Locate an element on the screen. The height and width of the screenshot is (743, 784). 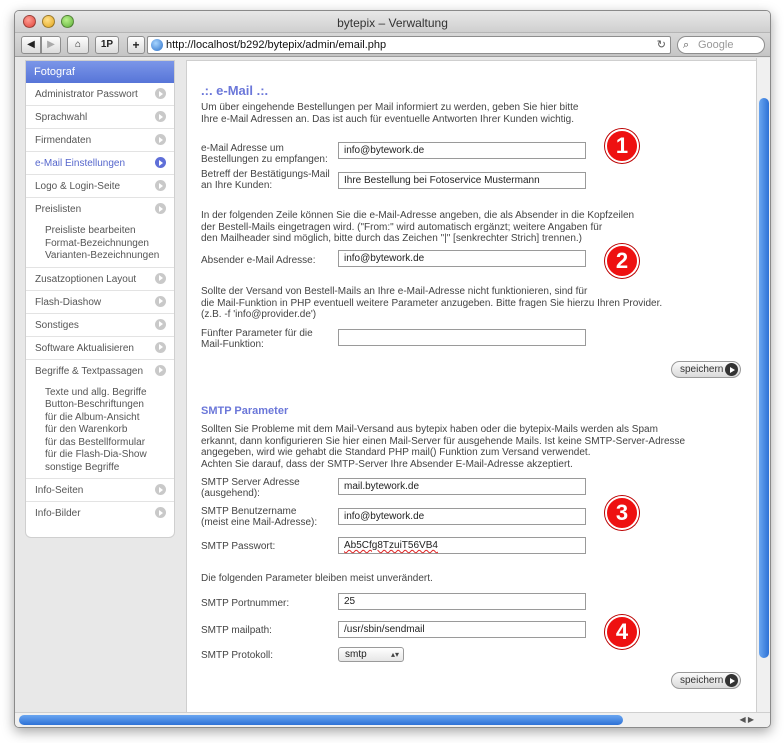
smtp-server-input: mail.bytework.de is located at coordinates (462, 486).